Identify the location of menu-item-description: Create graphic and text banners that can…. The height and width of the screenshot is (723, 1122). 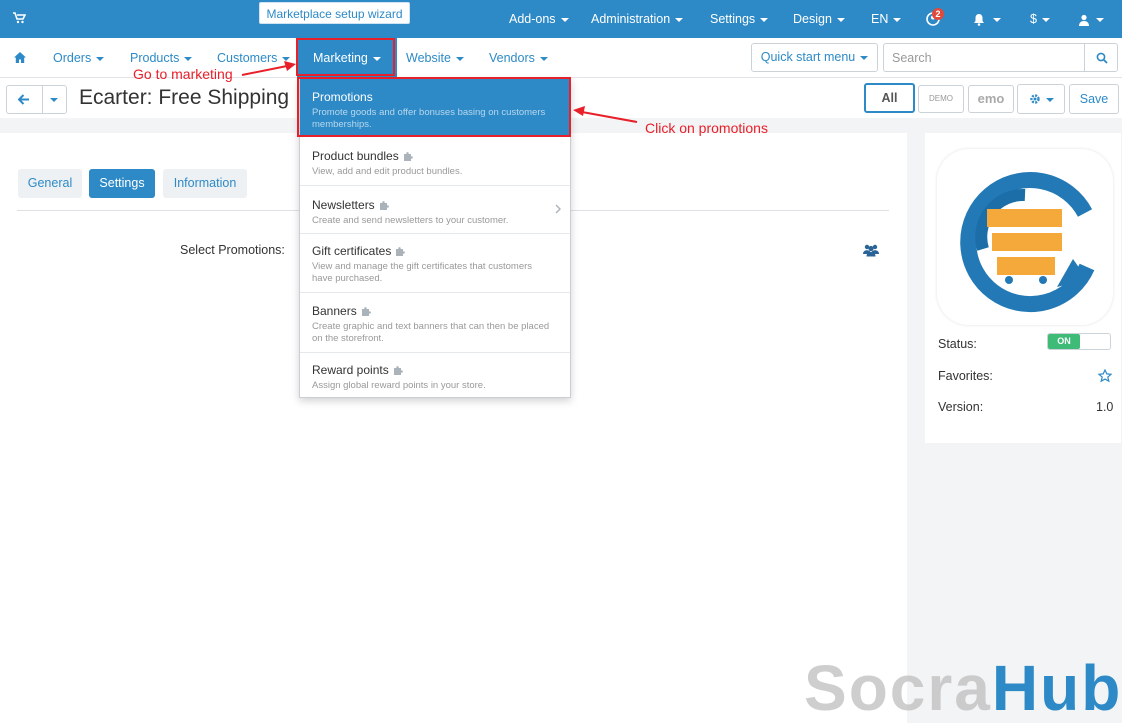
(431, 332).